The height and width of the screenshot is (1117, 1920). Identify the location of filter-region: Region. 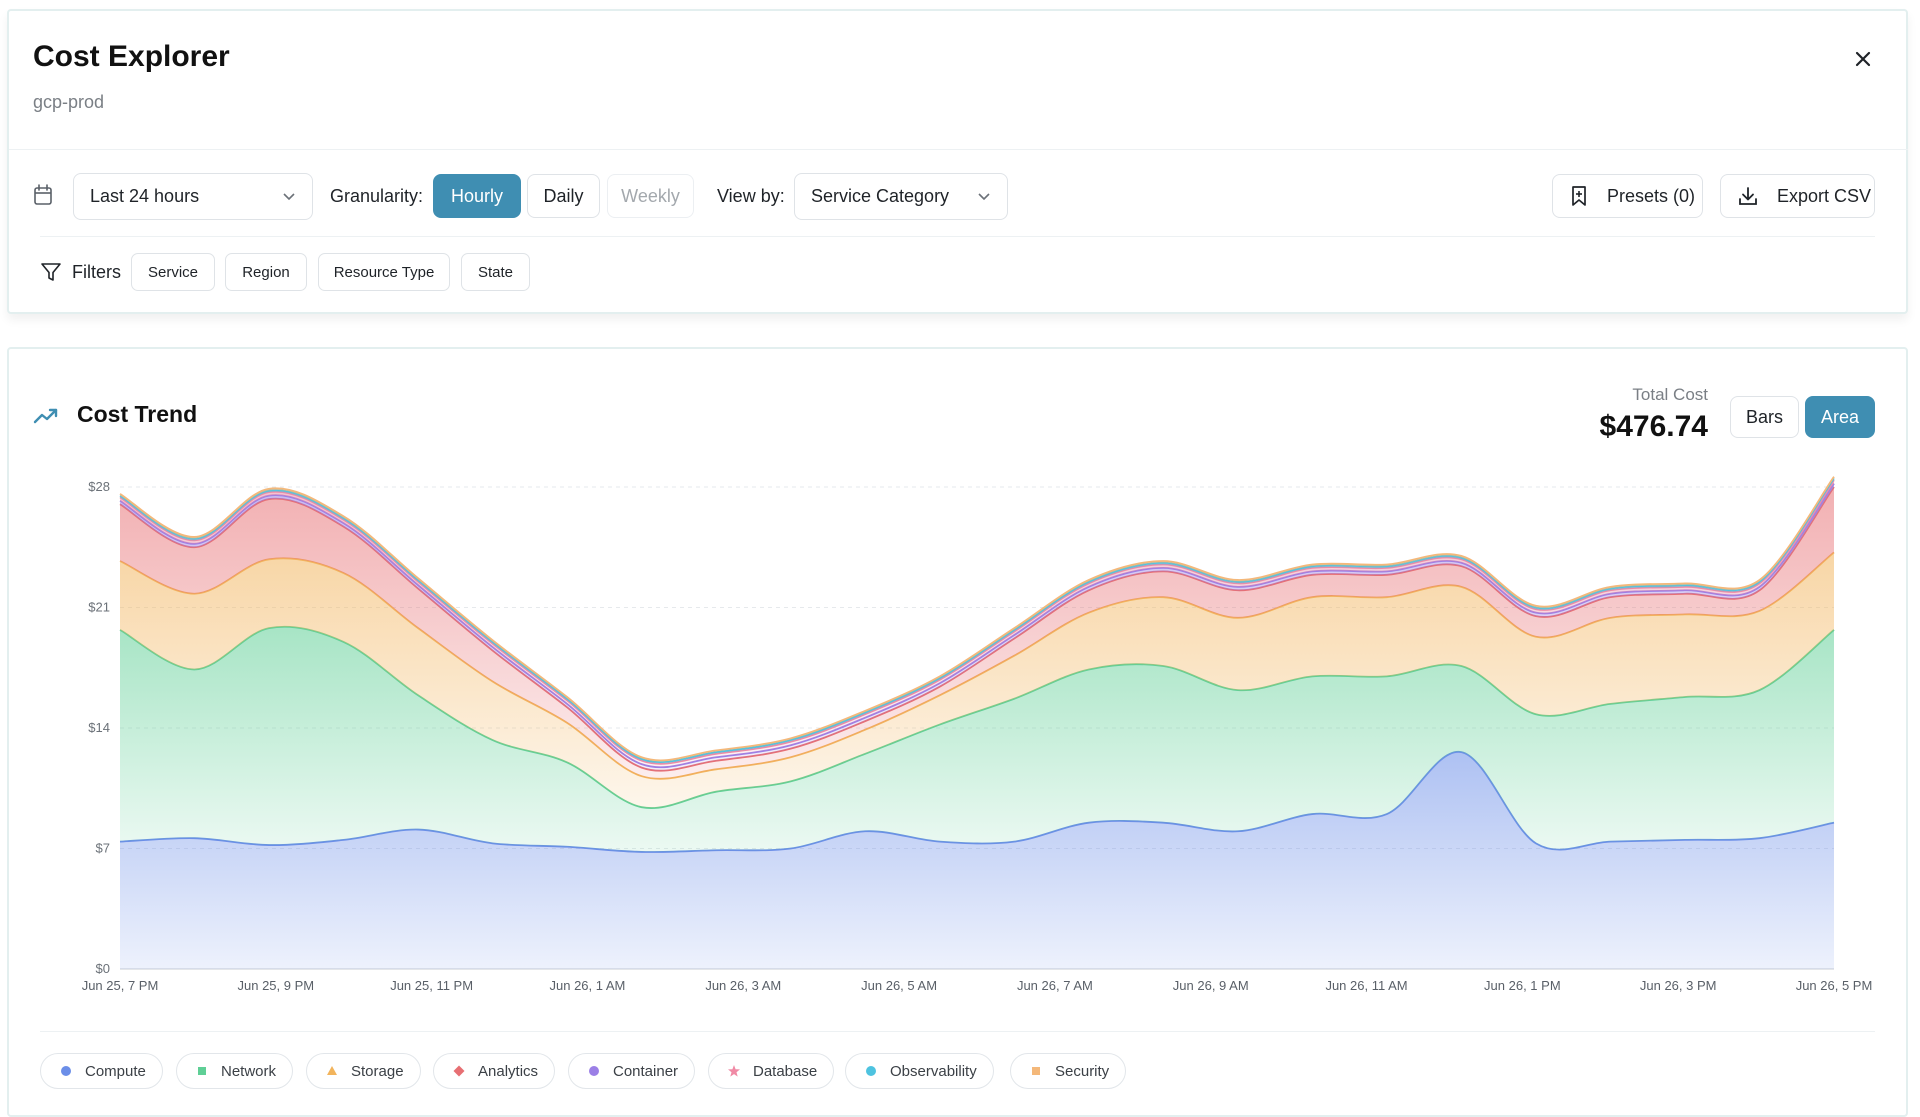
(266, 272).